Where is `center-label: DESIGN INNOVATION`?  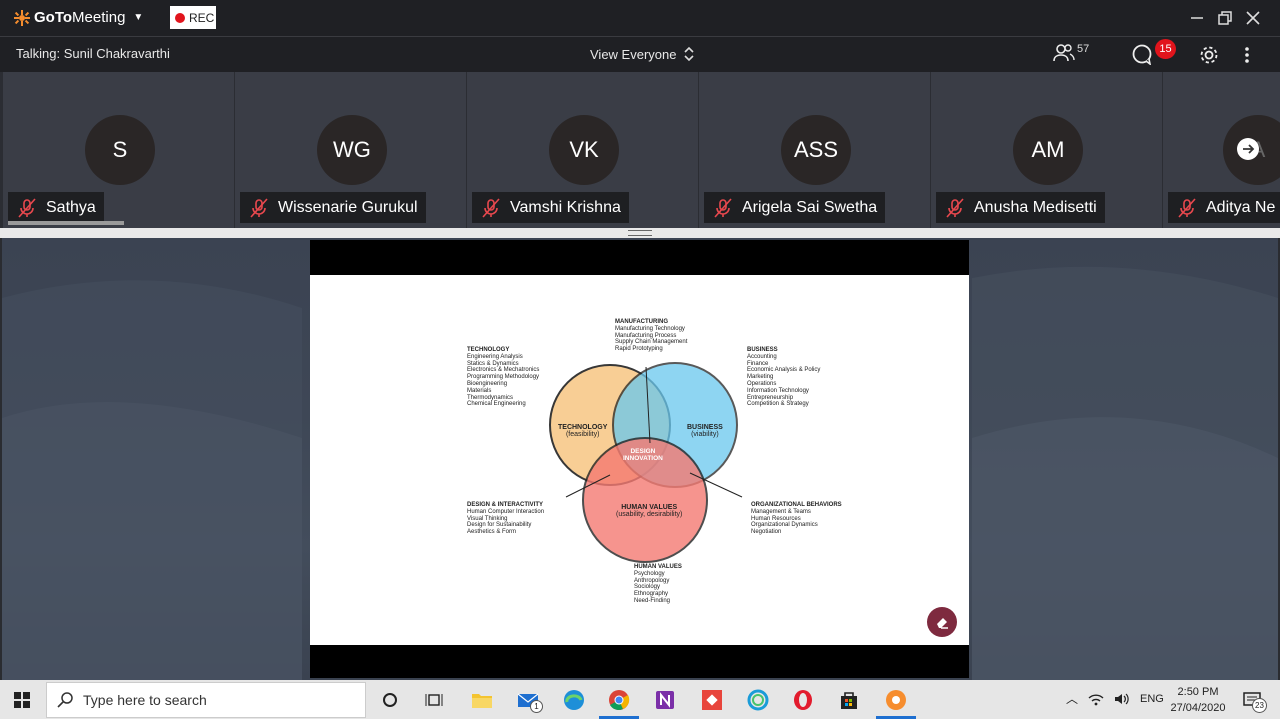
center-label: DESIGN INNOVATION is located at coordinates (643, 455).